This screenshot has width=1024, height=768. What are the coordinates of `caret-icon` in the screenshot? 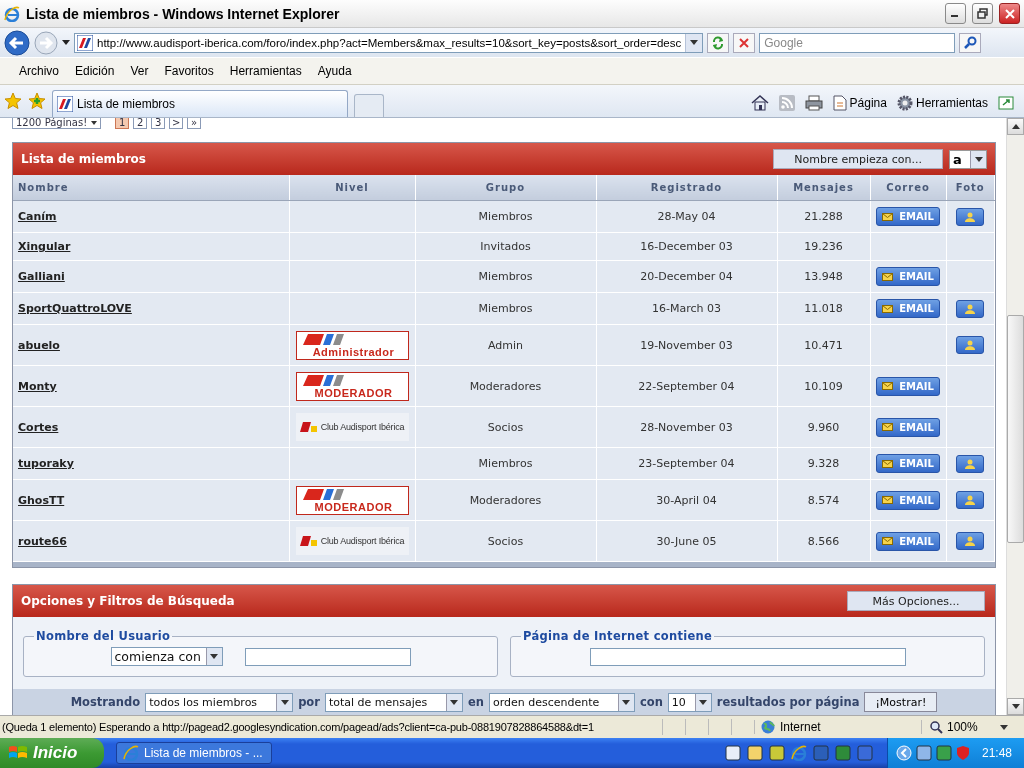 It's located at (978, 159).